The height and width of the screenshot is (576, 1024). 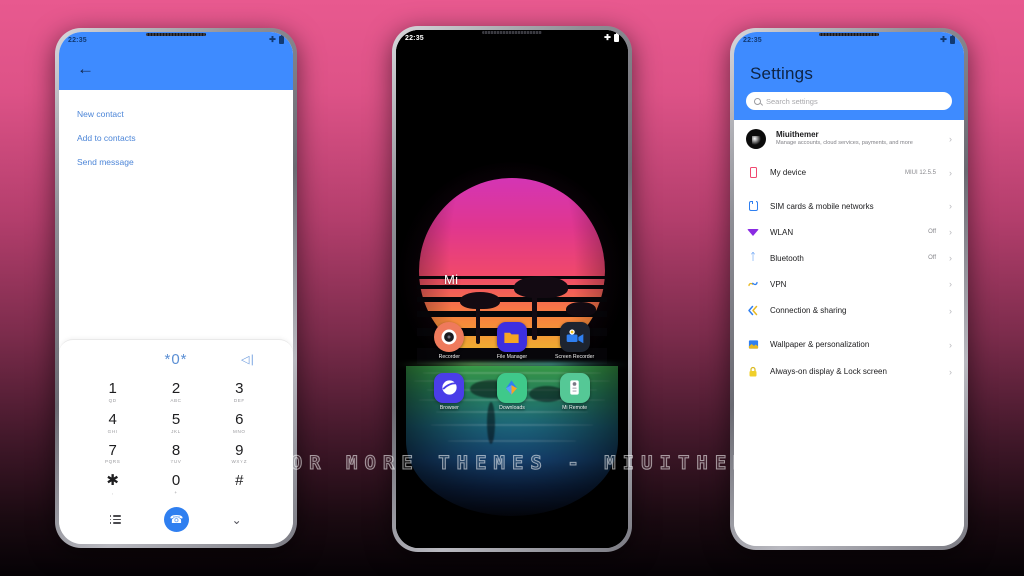 I want to click on key-3: 3 DEF, so click(x=239, y=392).